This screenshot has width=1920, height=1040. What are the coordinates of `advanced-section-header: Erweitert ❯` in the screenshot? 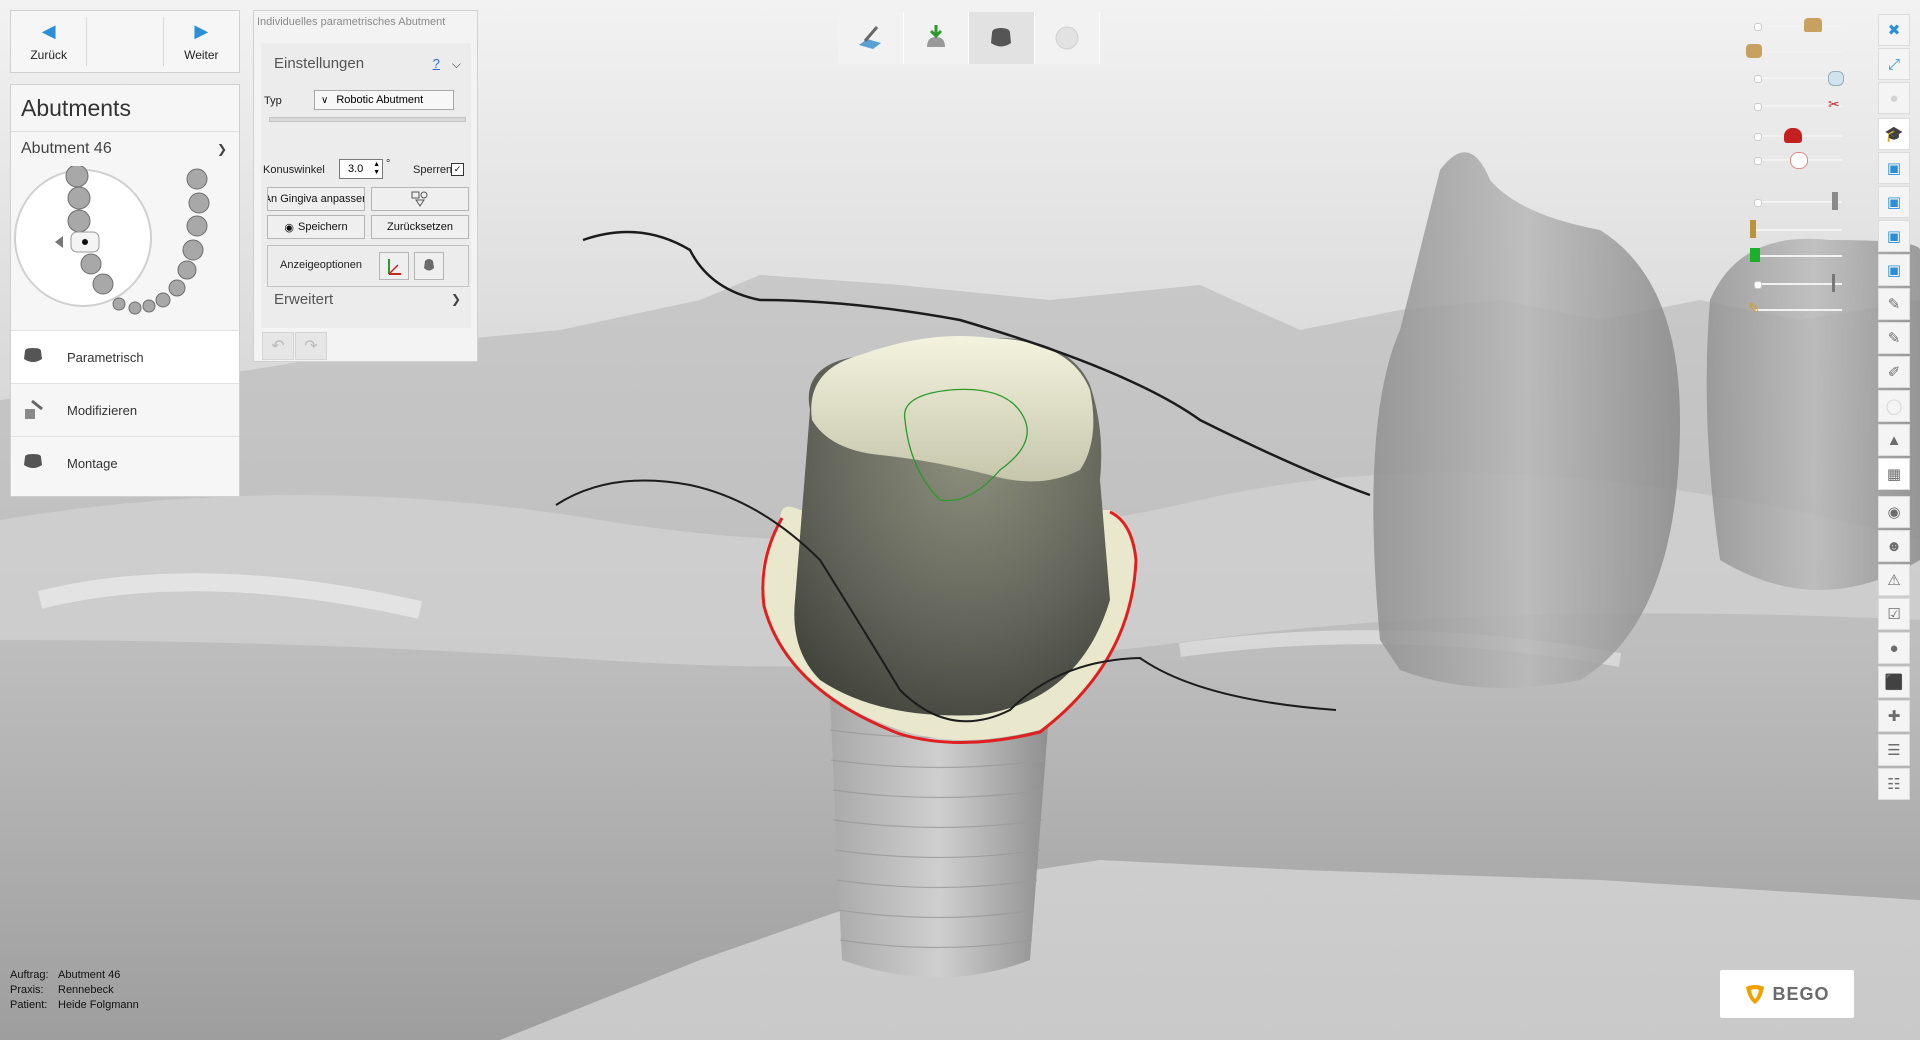 It's located at (366, 294).